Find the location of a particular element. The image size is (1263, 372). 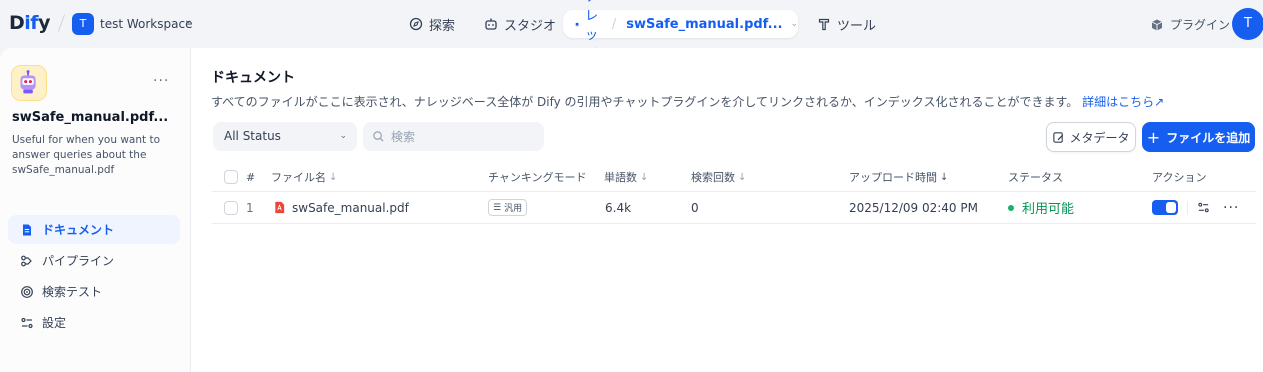

row-hits: 0 is located at coordinates (695, 207).